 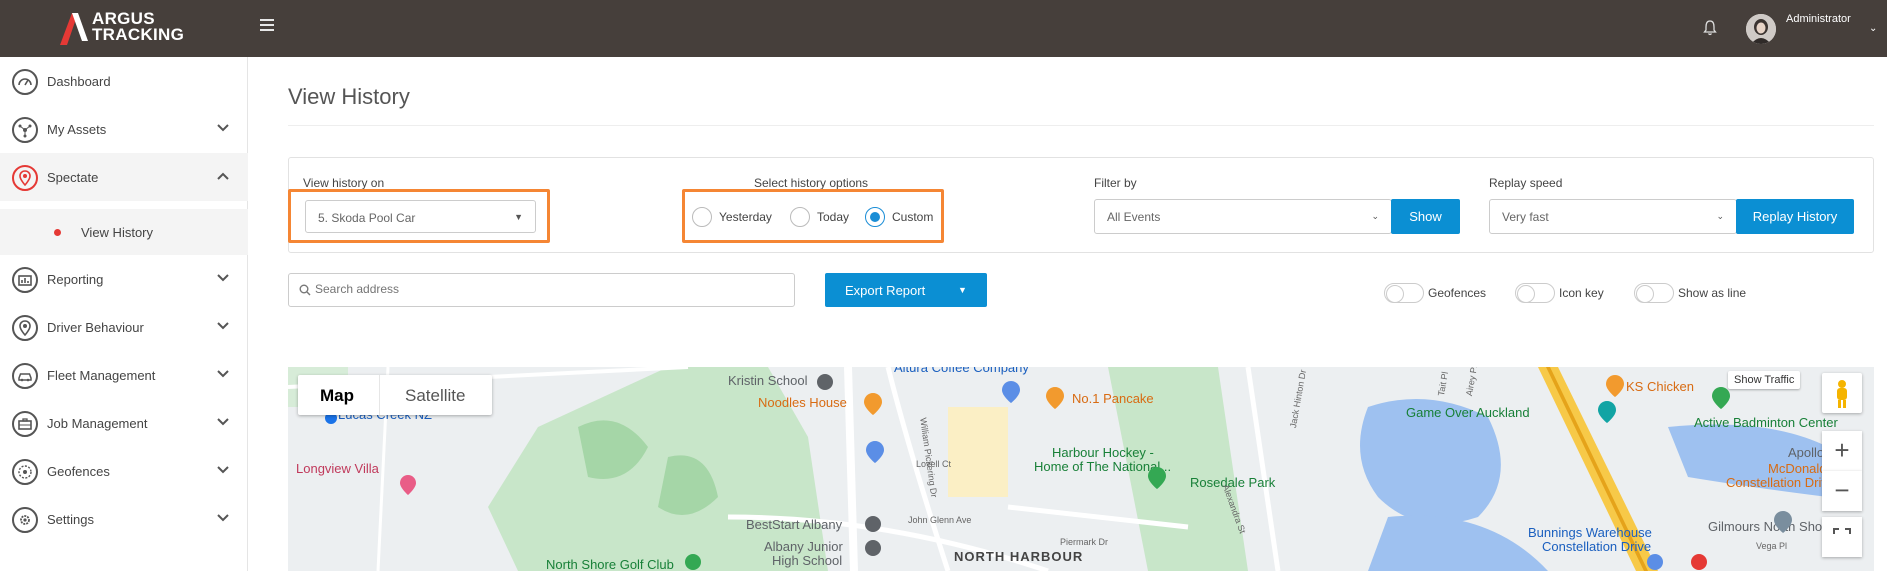 I want to click on map-place-label: High School, so click(x=807, y=560).